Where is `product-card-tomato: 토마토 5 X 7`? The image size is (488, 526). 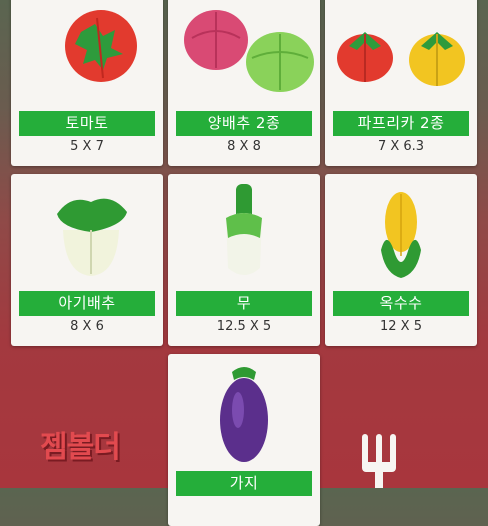
product-card-tomato: 토마토 5 X 7 is located at coordinates (87, 83).